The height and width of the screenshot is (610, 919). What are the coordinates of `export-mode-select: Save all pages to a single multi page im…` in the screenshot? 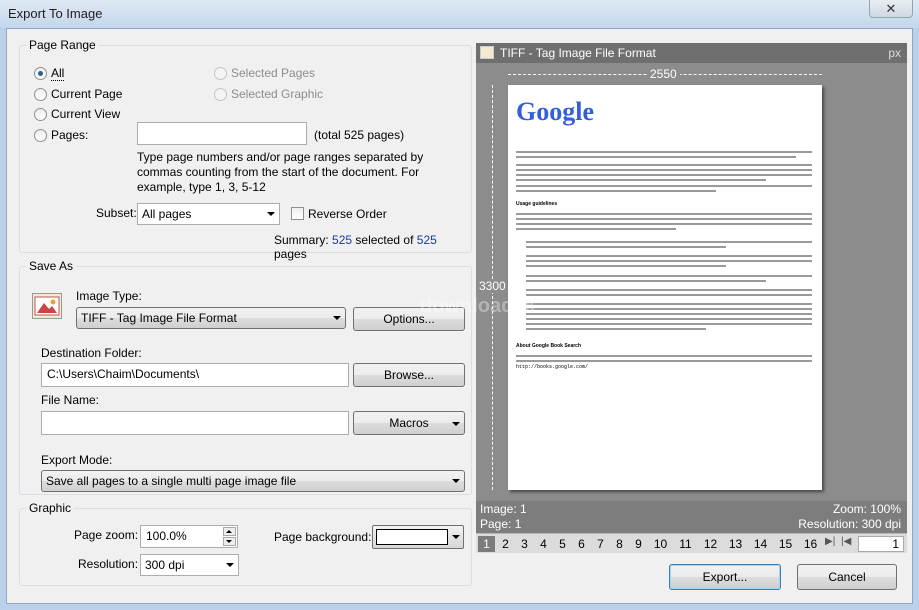 It's located at (253, 481).